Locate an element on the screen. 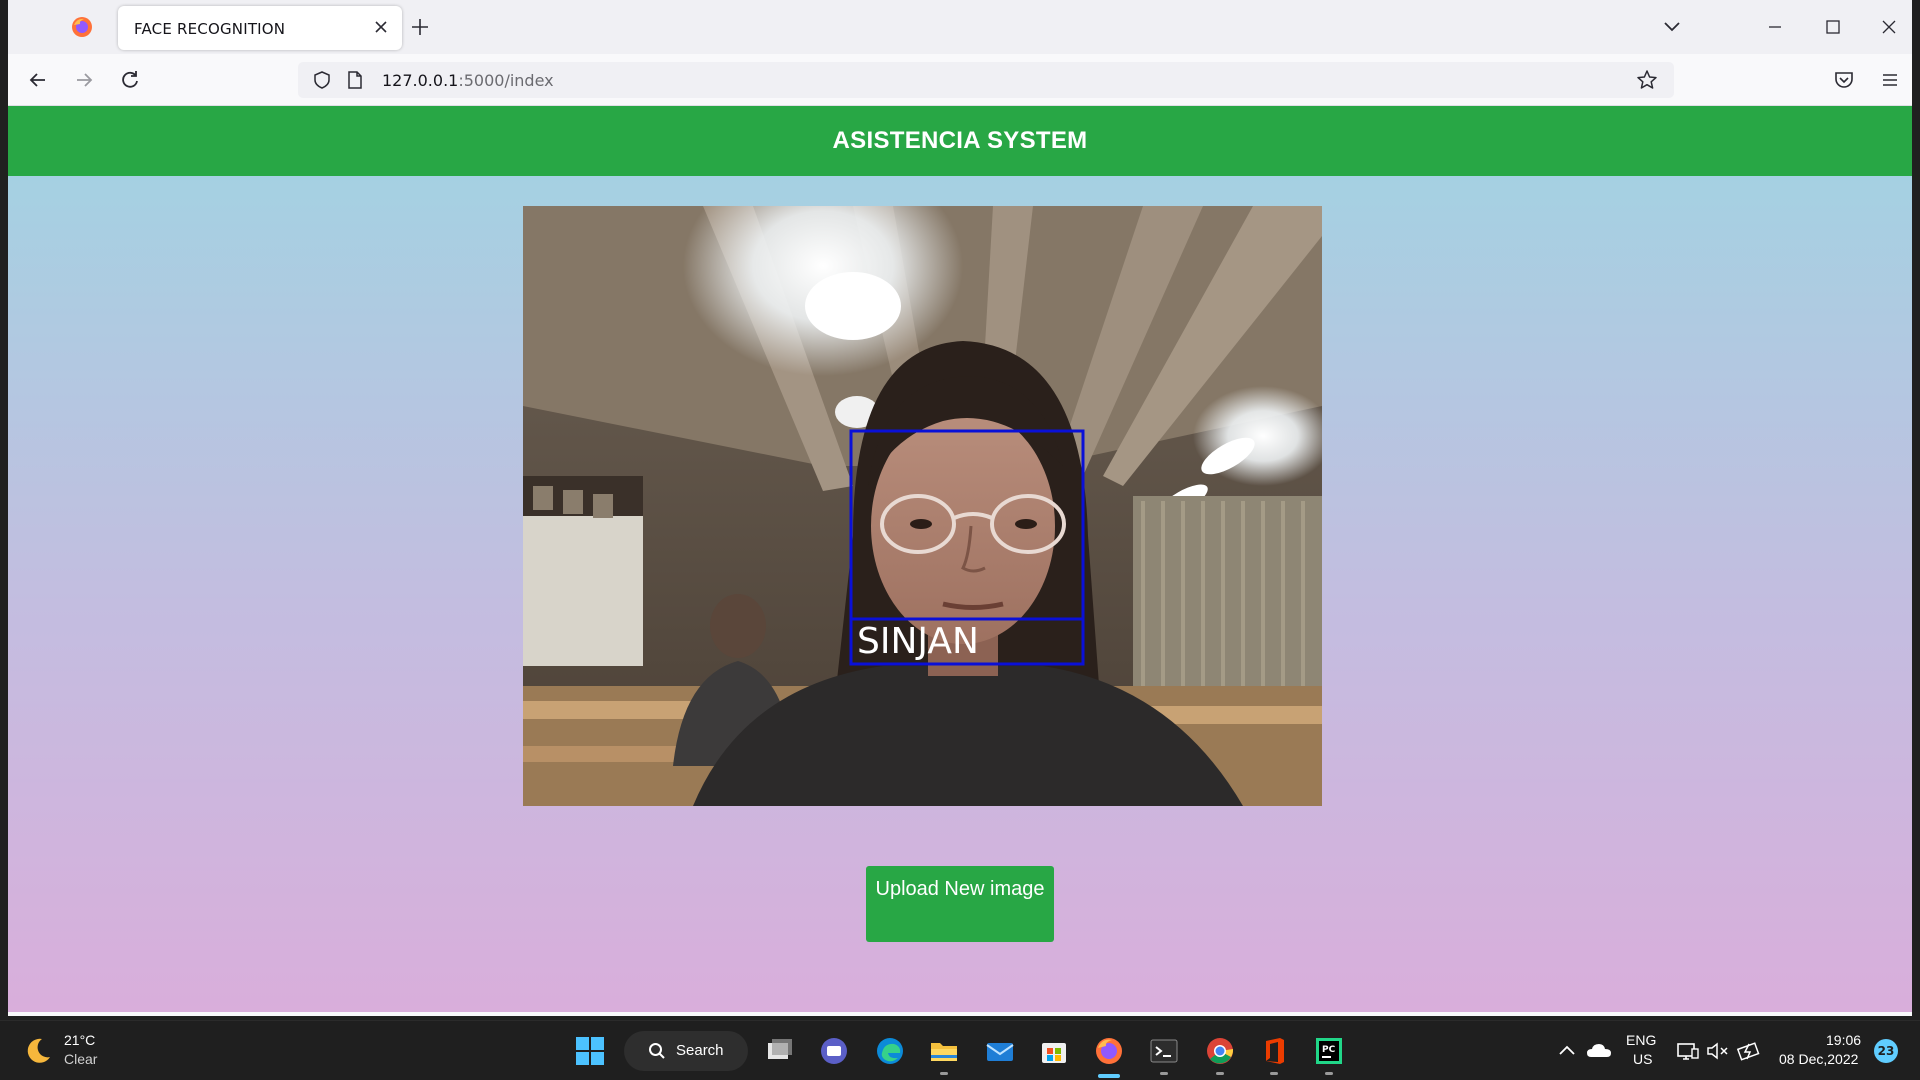 This screenshot has height=1080, width=1920. bookmark-star-icon is located at coordinates (1647, 80).